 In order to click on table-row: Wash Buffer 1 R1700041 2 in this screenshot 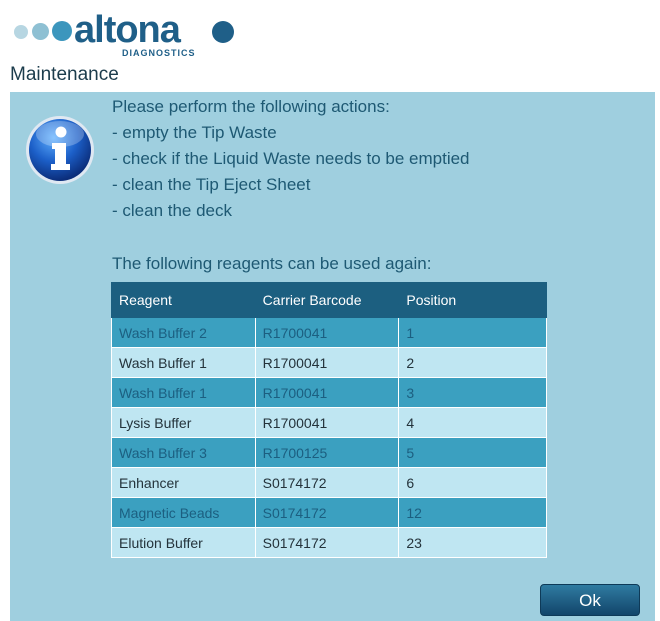, I will do `click(329, 362)`.